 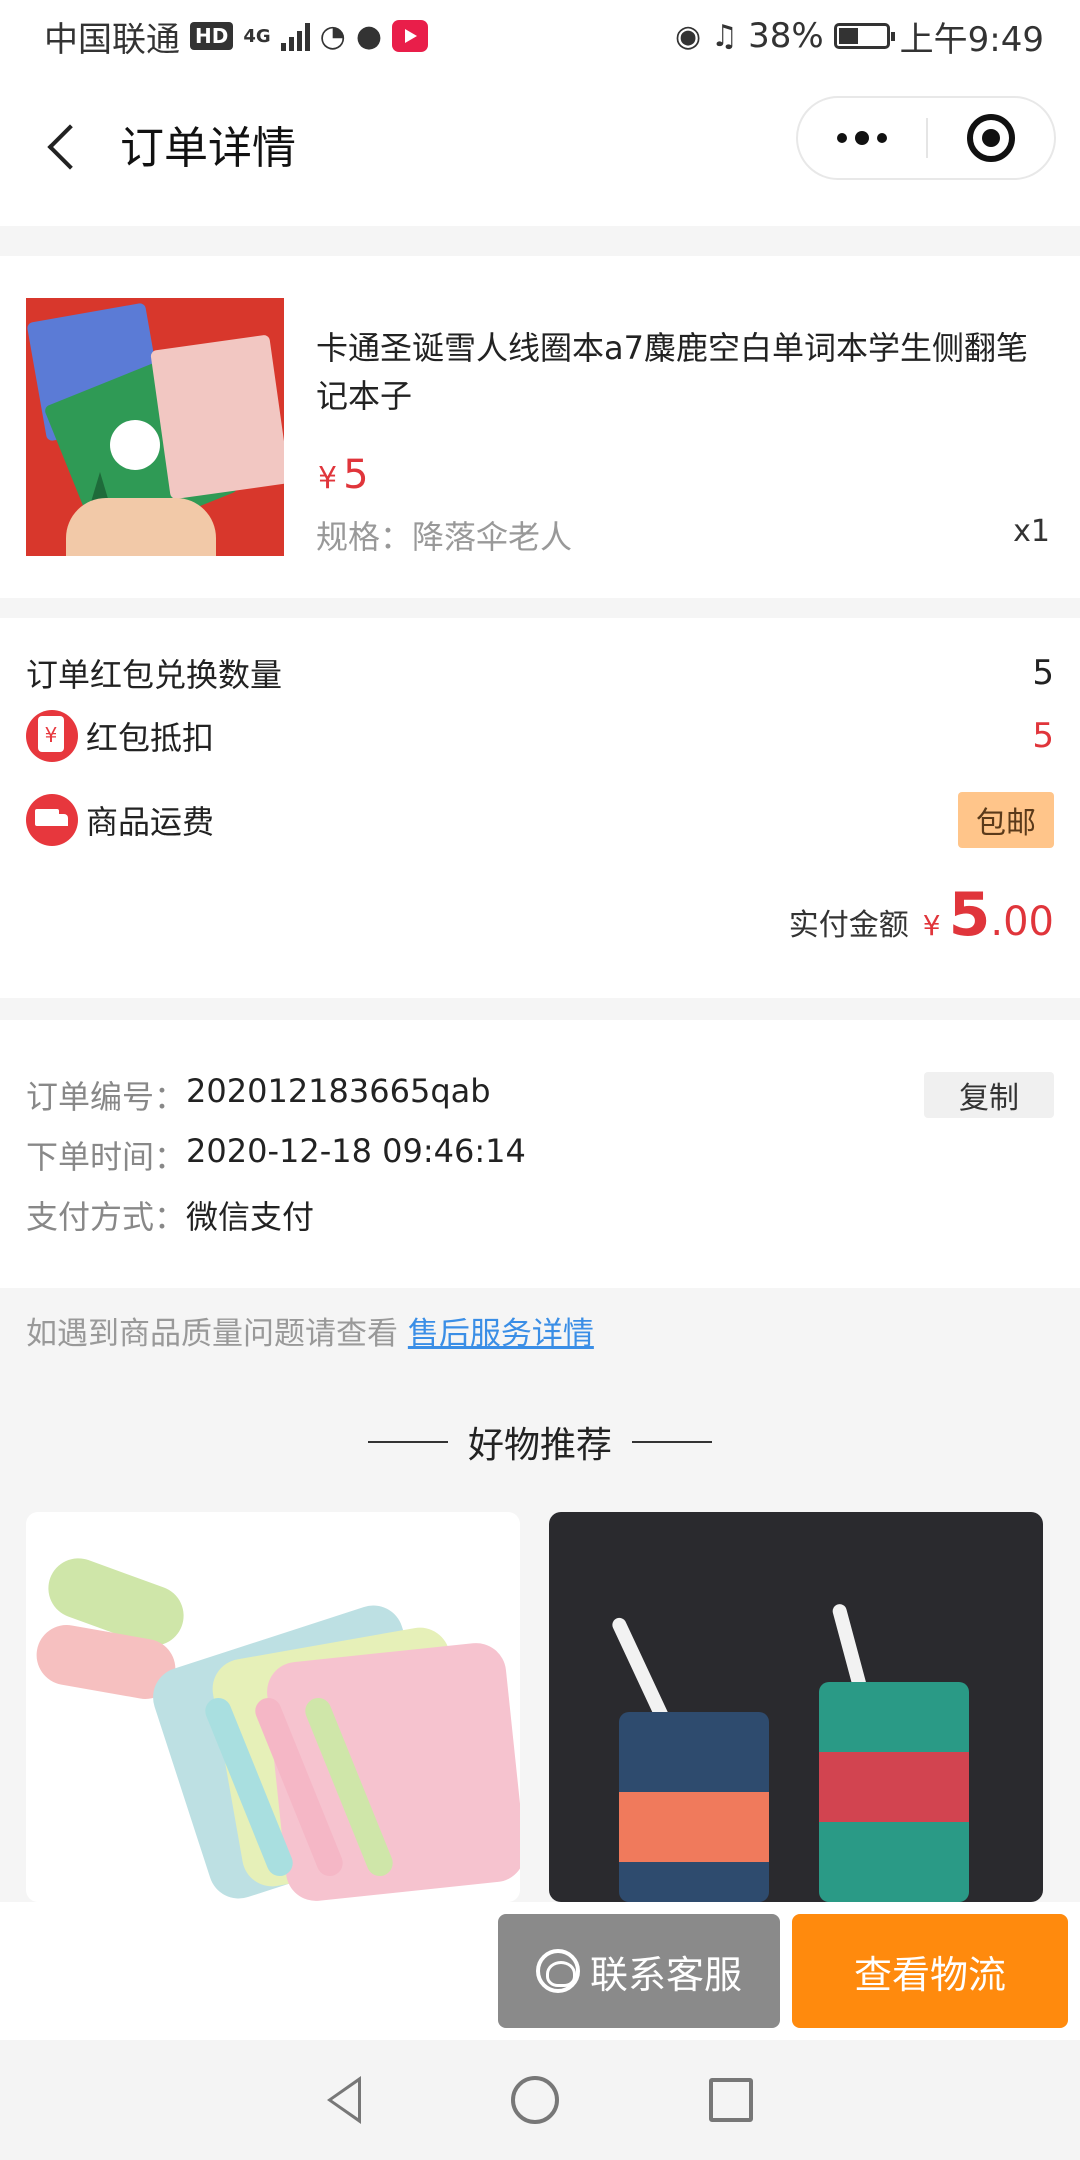 I want to click on page-title: 订单详情, so click(x=208, y=148).